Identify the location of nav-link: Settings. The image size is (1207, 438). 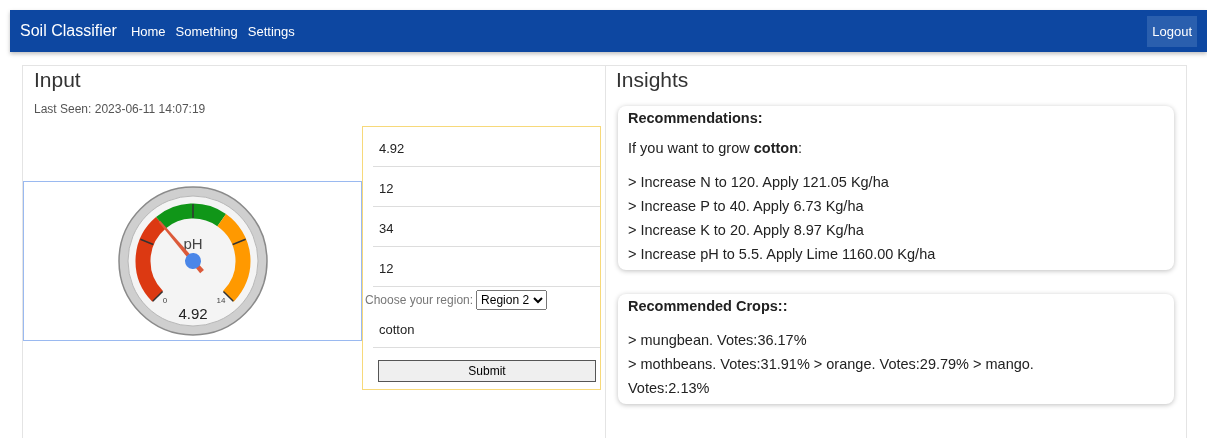
(271, 31).